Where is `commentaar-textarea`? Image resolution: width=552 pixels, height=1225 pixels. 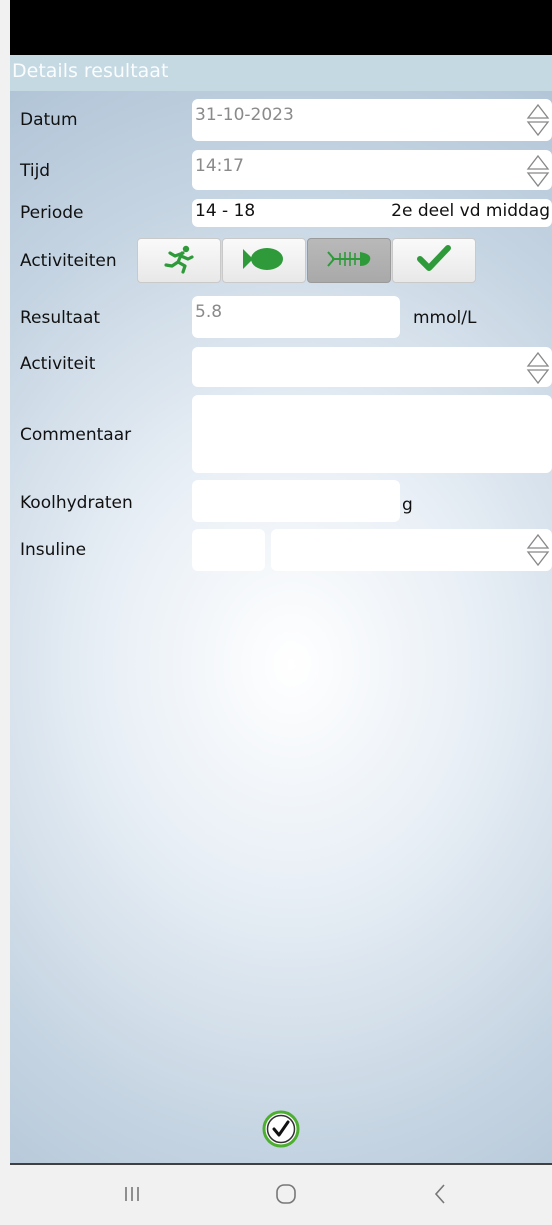 commentaar-textarea is located at coordinates (372, 434).